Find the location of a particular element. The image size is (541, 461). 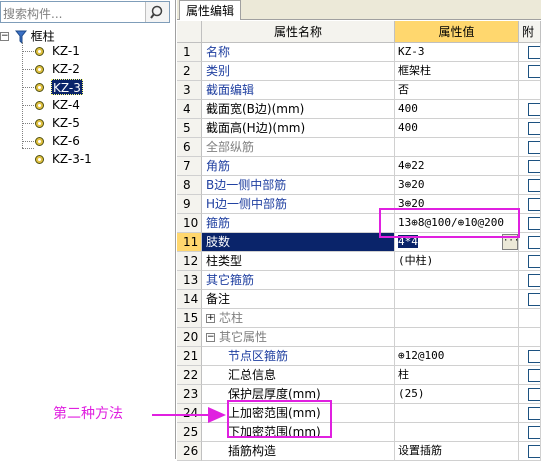

table-row: 4 截面宽(B边)(mm) 400 is located at coordinates (359, 109).